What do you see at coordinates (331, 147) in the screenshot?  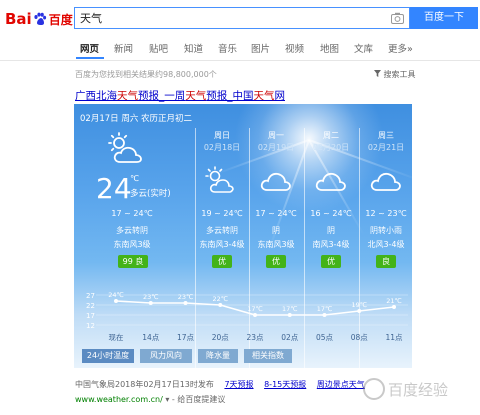 I see `forecast-date: 02月20日` at bounding box center [331, 147].